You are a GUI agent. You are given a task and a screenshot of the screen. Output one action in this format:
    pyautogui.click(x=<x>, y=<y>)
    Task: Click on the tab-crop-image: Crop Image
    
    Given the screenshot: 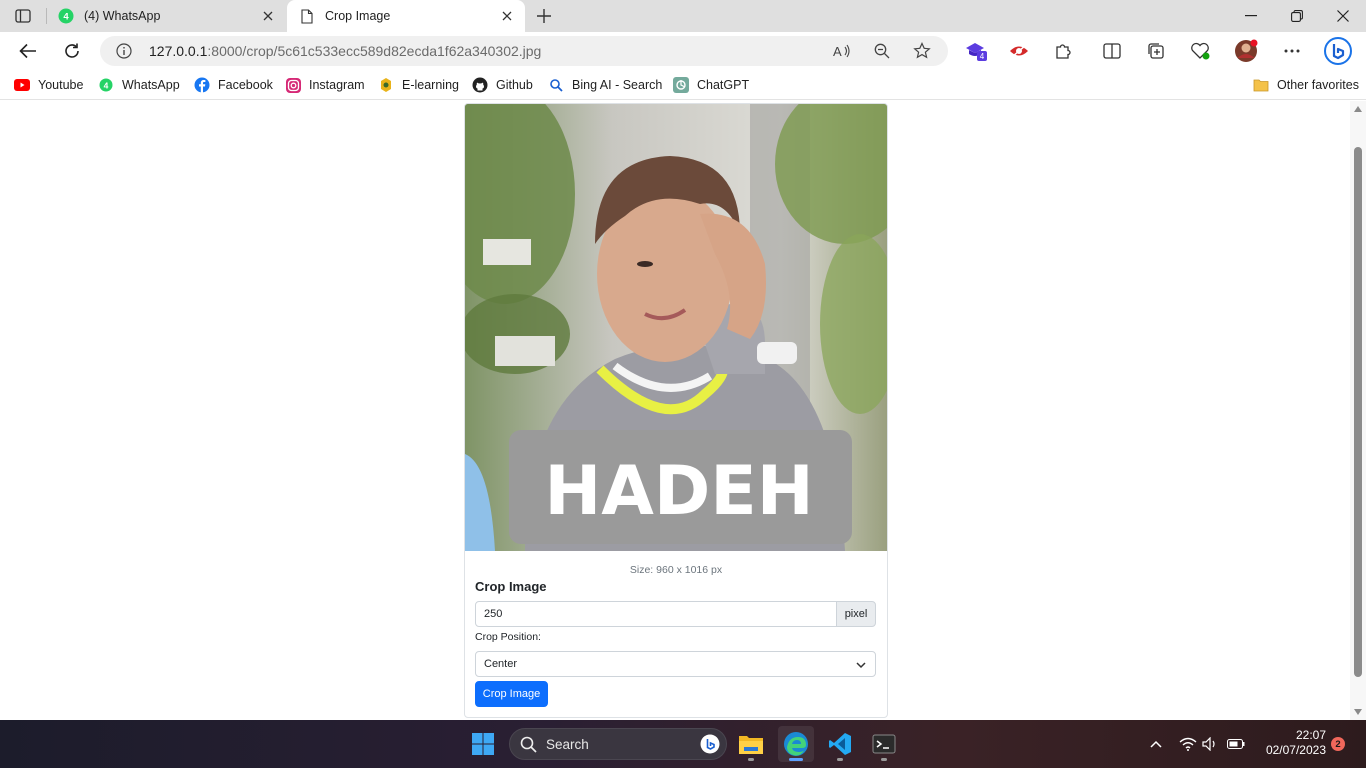 What is the action you would take?
    pyautogui.click(x=406, y=16)
    